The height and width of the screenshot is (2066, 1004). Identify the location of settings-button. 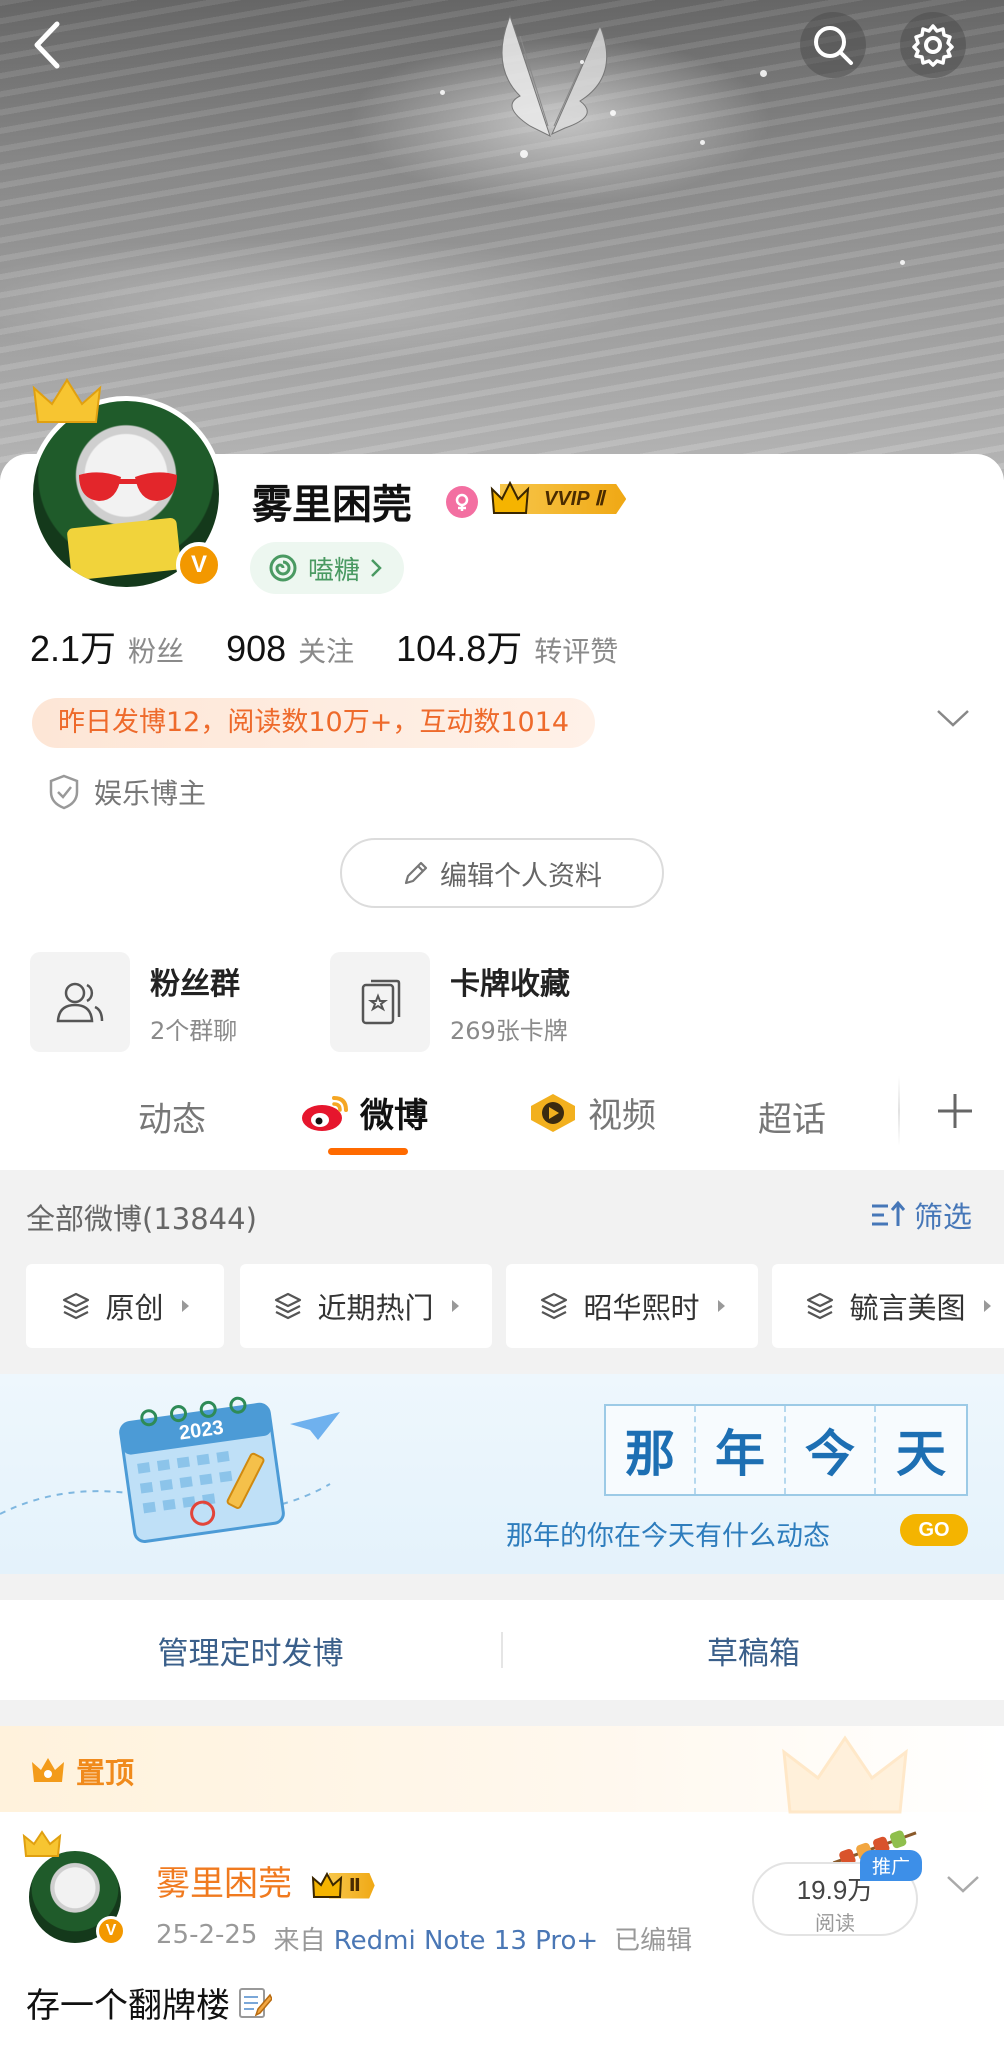
(933, 45).